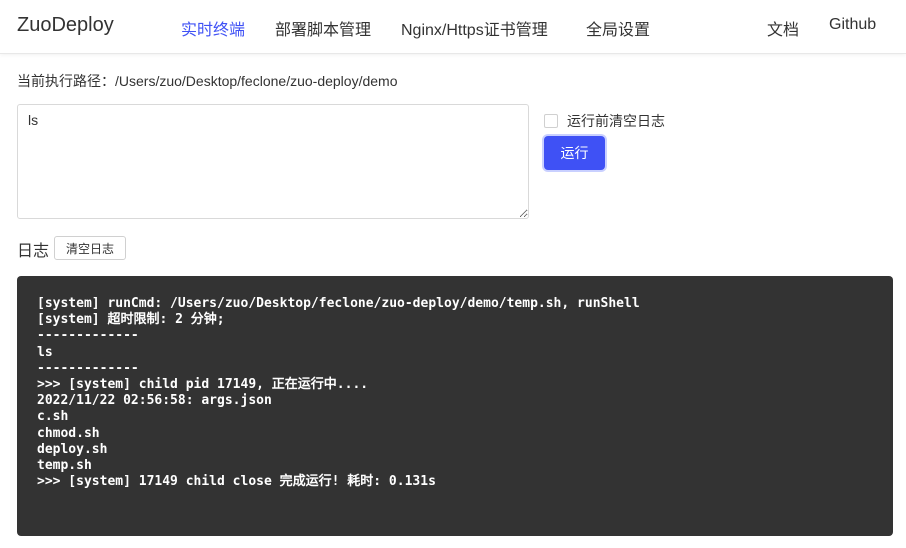  I want to click on log-line: temp.sh, so click(64, 466).